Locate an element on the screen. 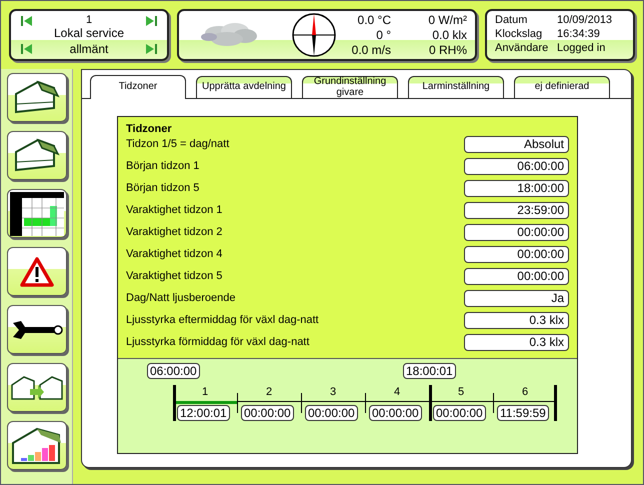 The height and width of the screenshot is (485, 644). setting-label: Varaktighet tidzon 2 is located at coordinates (174, 232).